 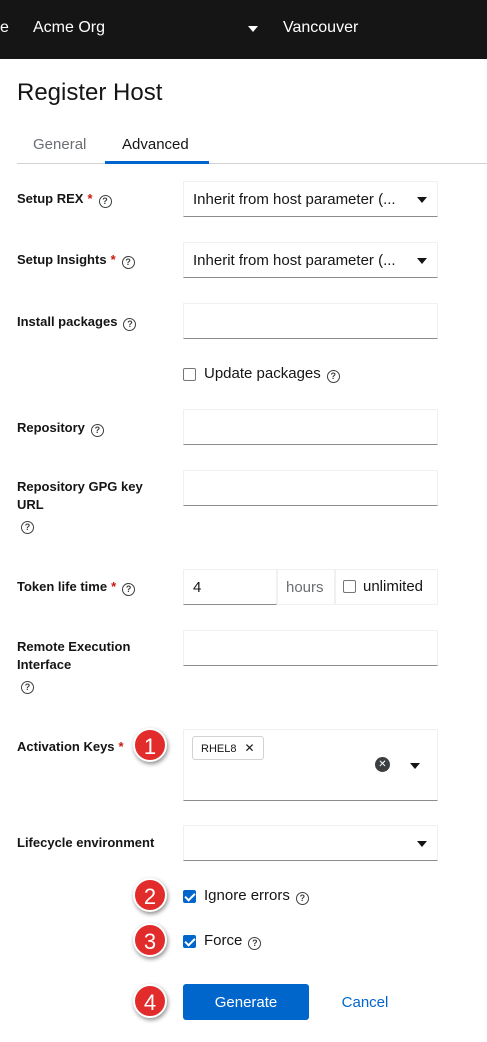 What do you see at coordinates (150, 940) in the screenshot?
I see `annotation-badge-3: 3` at bounding box center [150, 940].